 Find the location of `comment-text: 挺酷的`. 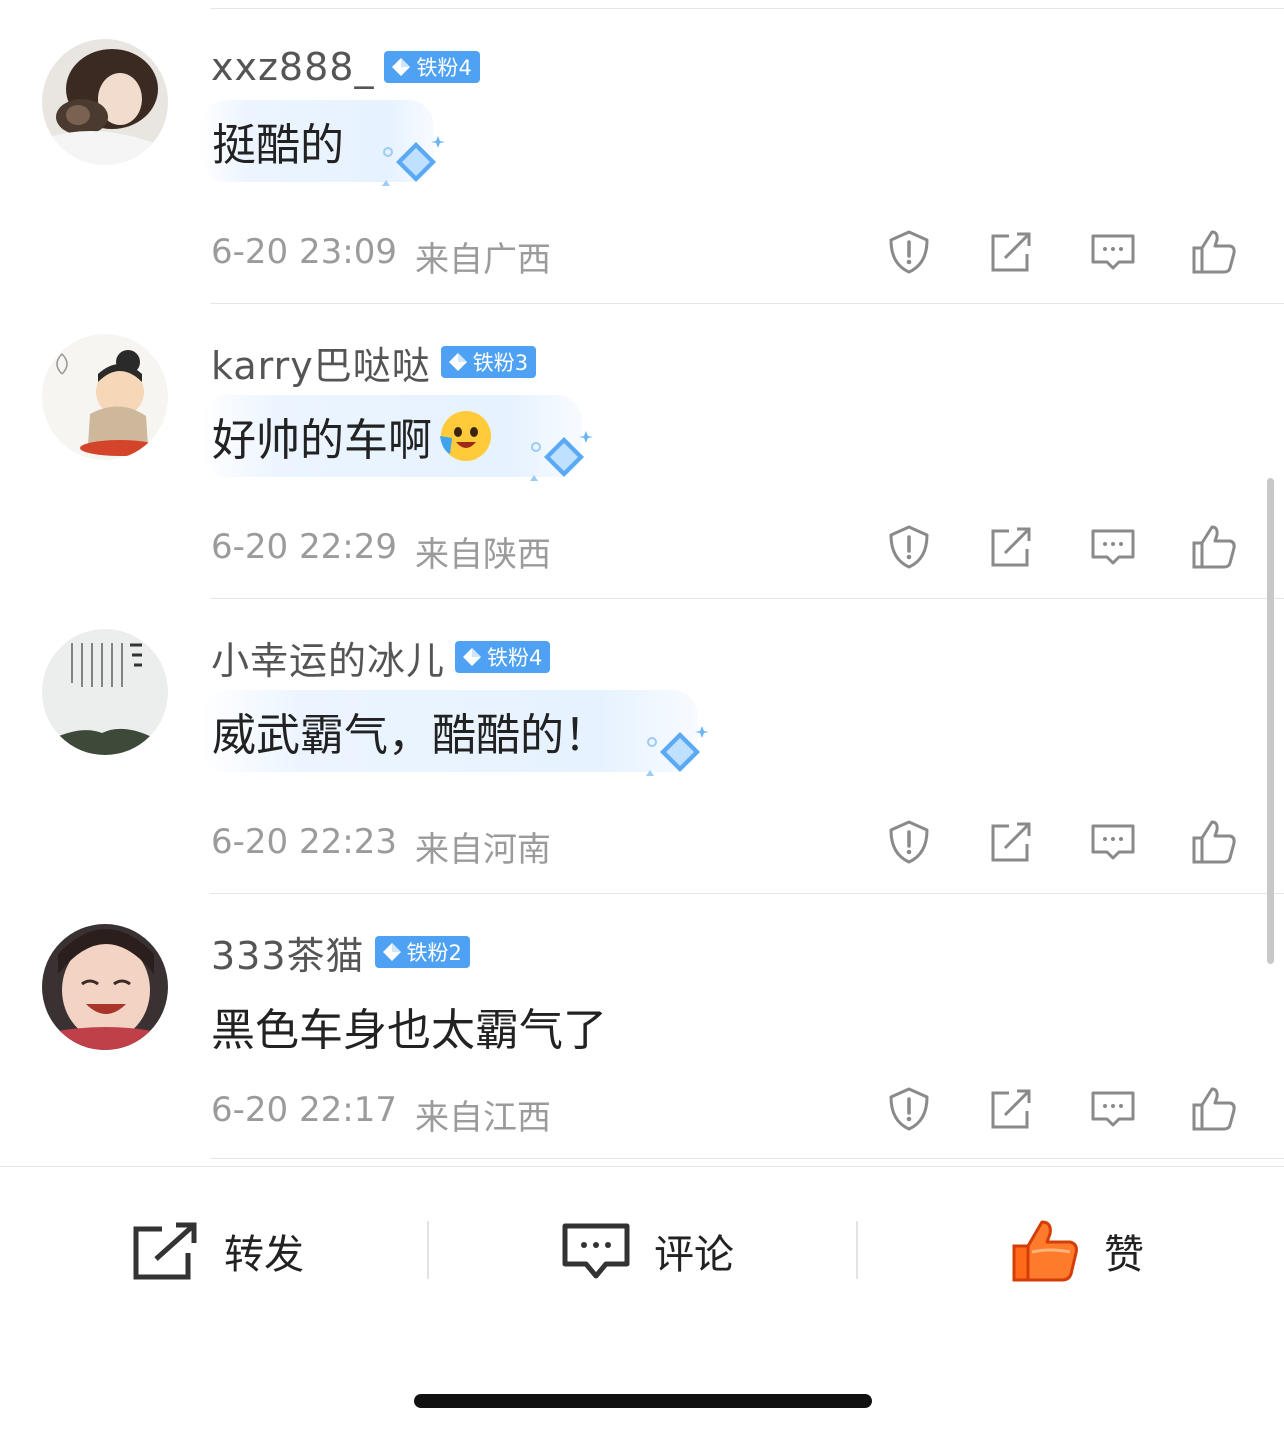

comment-text: 挺酷的 is located at coordinates (278, 145).